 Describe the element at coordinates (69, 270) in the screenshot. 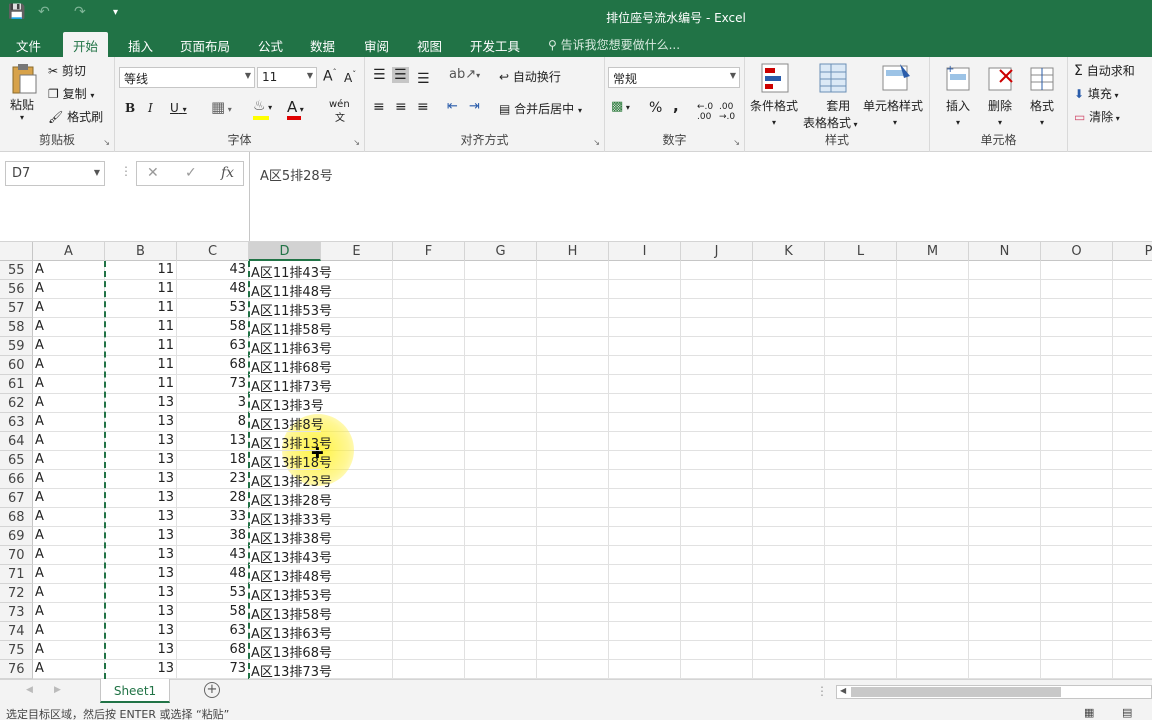

I see `cell-a55: A` at that location.